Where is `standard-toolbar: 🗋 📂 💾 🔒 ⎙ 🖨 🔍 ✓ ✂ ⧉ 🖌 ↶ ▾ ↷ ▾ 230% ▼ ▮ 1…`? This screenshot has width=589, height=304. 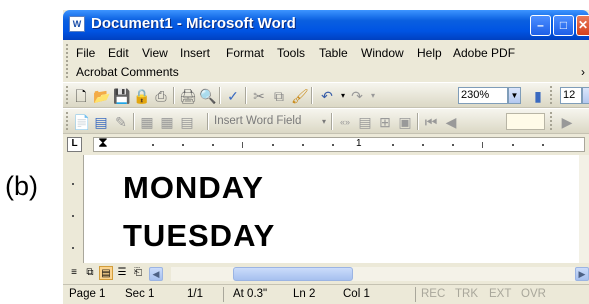 standard-toolbar: 🗋 📂 💾 🔒 ⎙ 🖨 🔍 ✓ ✂ ⧉ 🖌 ↶ ▾ ↷ ▾ 230% ▼ ▮ 1… is located at coordinates (326, 95).